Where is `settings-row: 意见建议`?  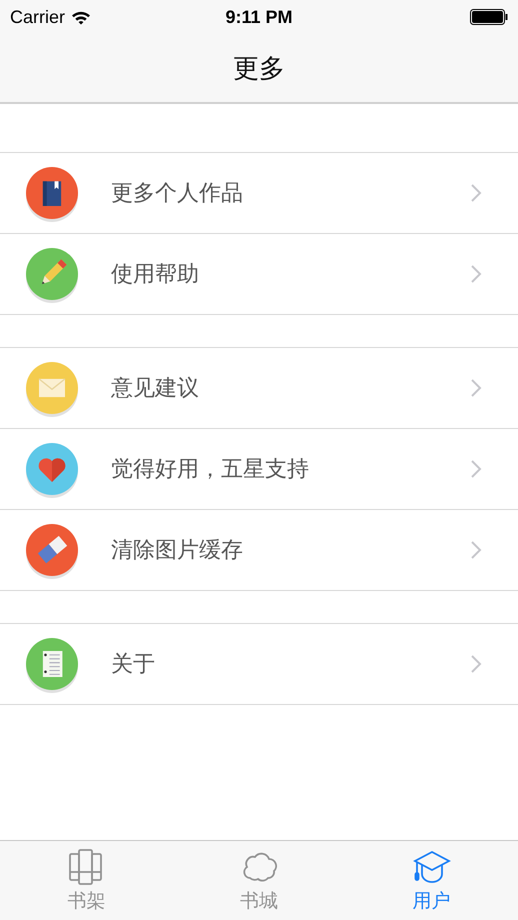
settings-row: 意见建议 is located at coordinates (259, 388).